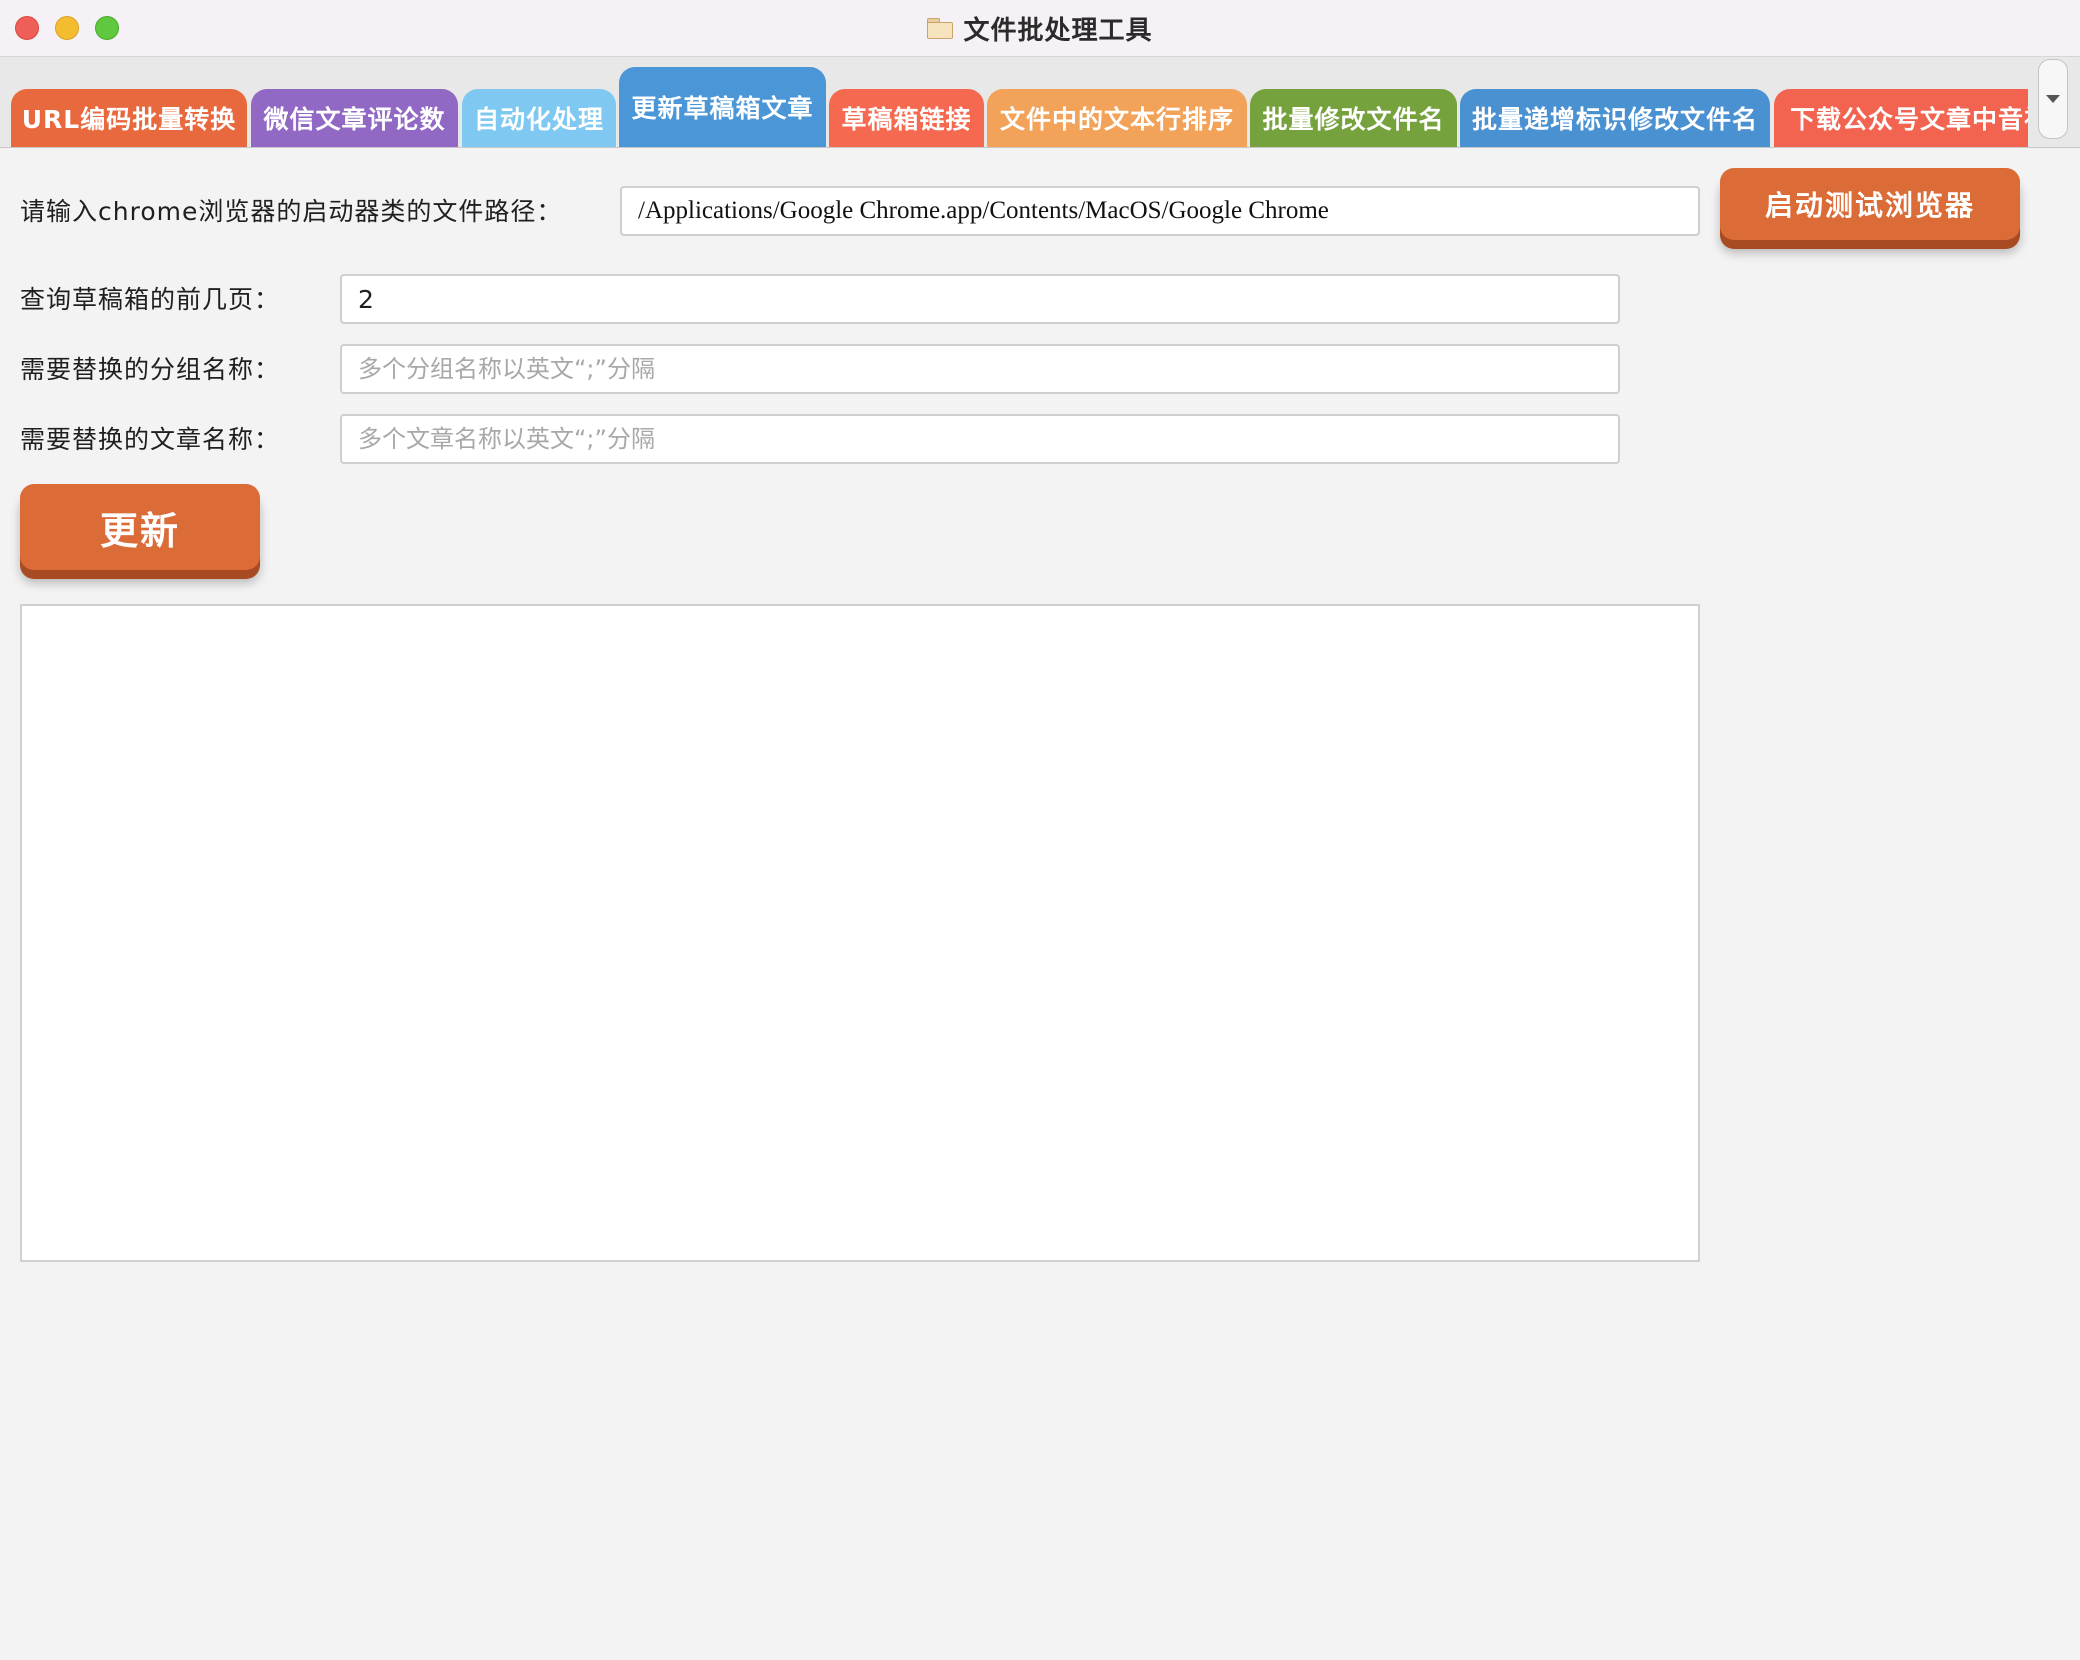 This screenshot has height=1660, width=2080. I want to click on update-button-label: 更新, so click(139, 530).